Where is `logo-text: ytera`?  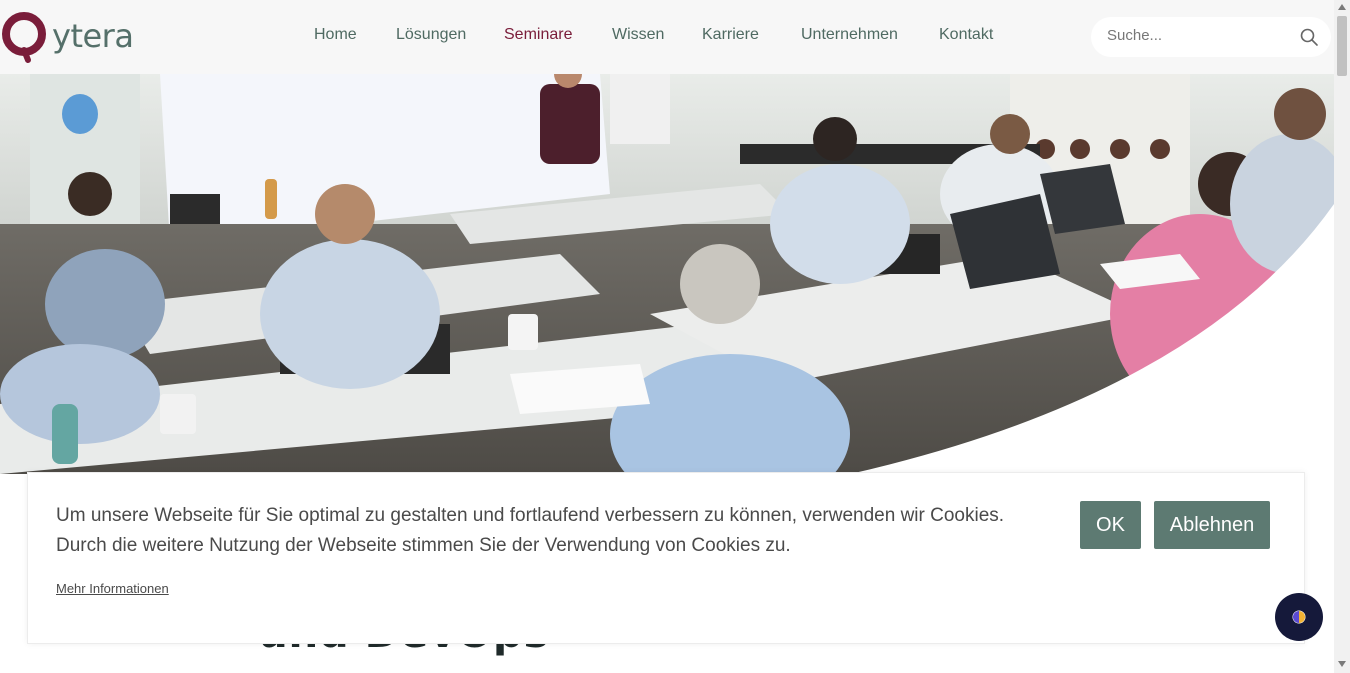 logo-text: ytera is located at coordinates (93, 36).